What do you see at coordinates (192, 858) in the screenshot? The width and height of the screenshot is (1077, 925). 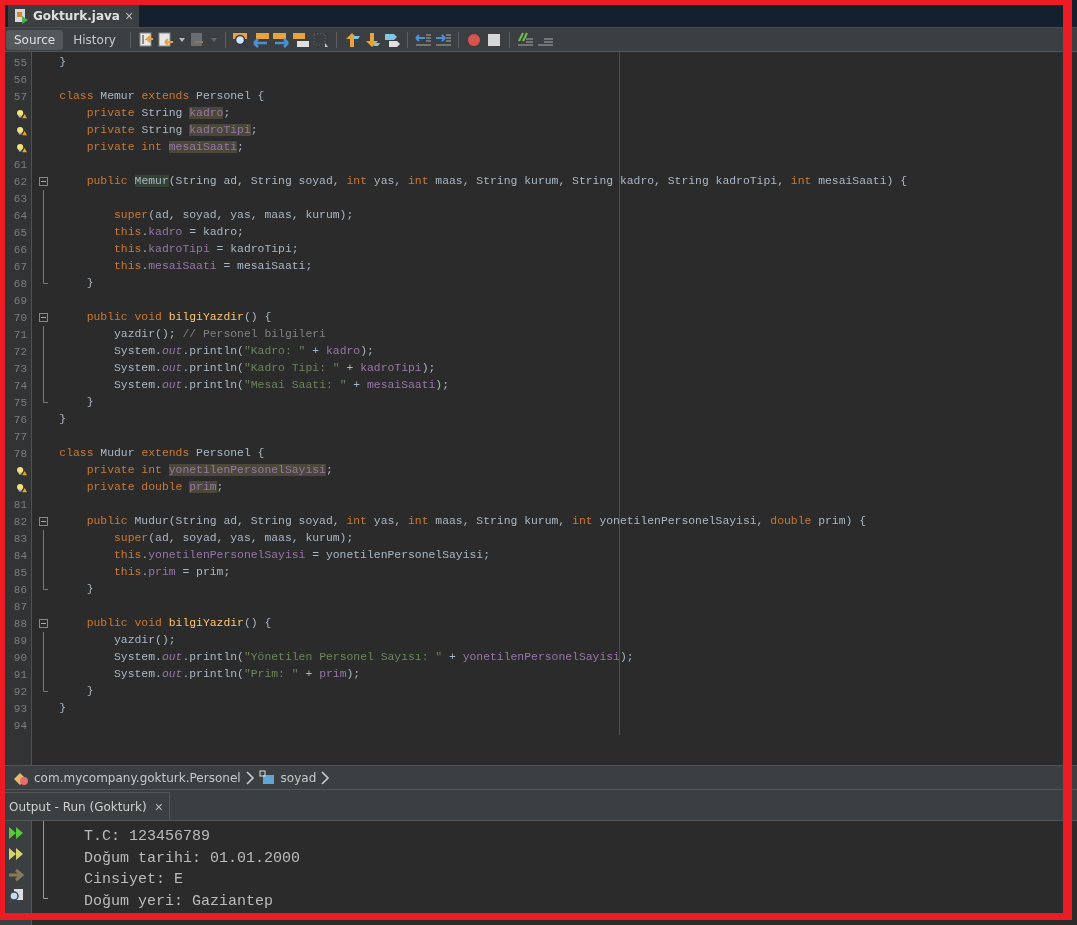 I see `output-line: Doğum tarihi: 01.01.2000` at bounding box center [192, 858].